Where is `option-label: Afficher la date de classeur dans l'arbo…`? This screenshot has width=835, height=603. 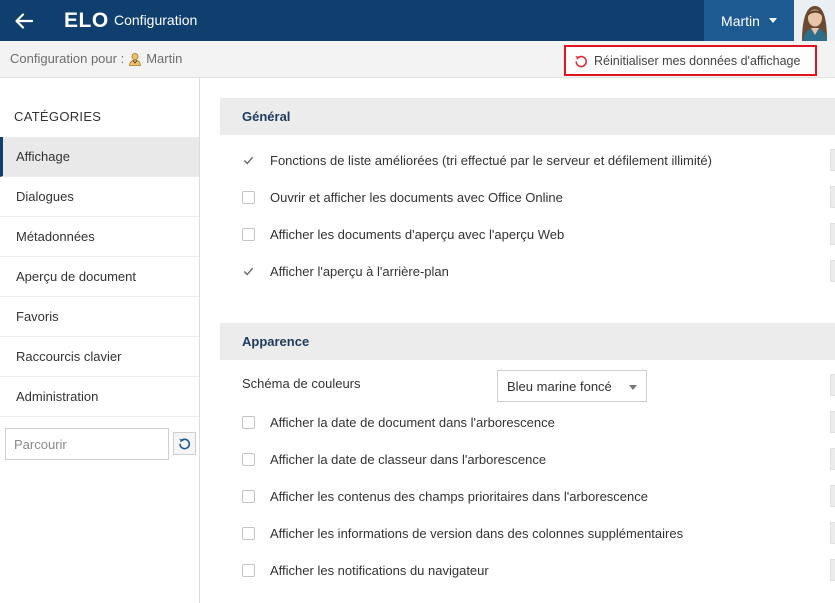 option-label: Afficher la date de classeur dans l'arbo… is located at coordinates (408, 459).